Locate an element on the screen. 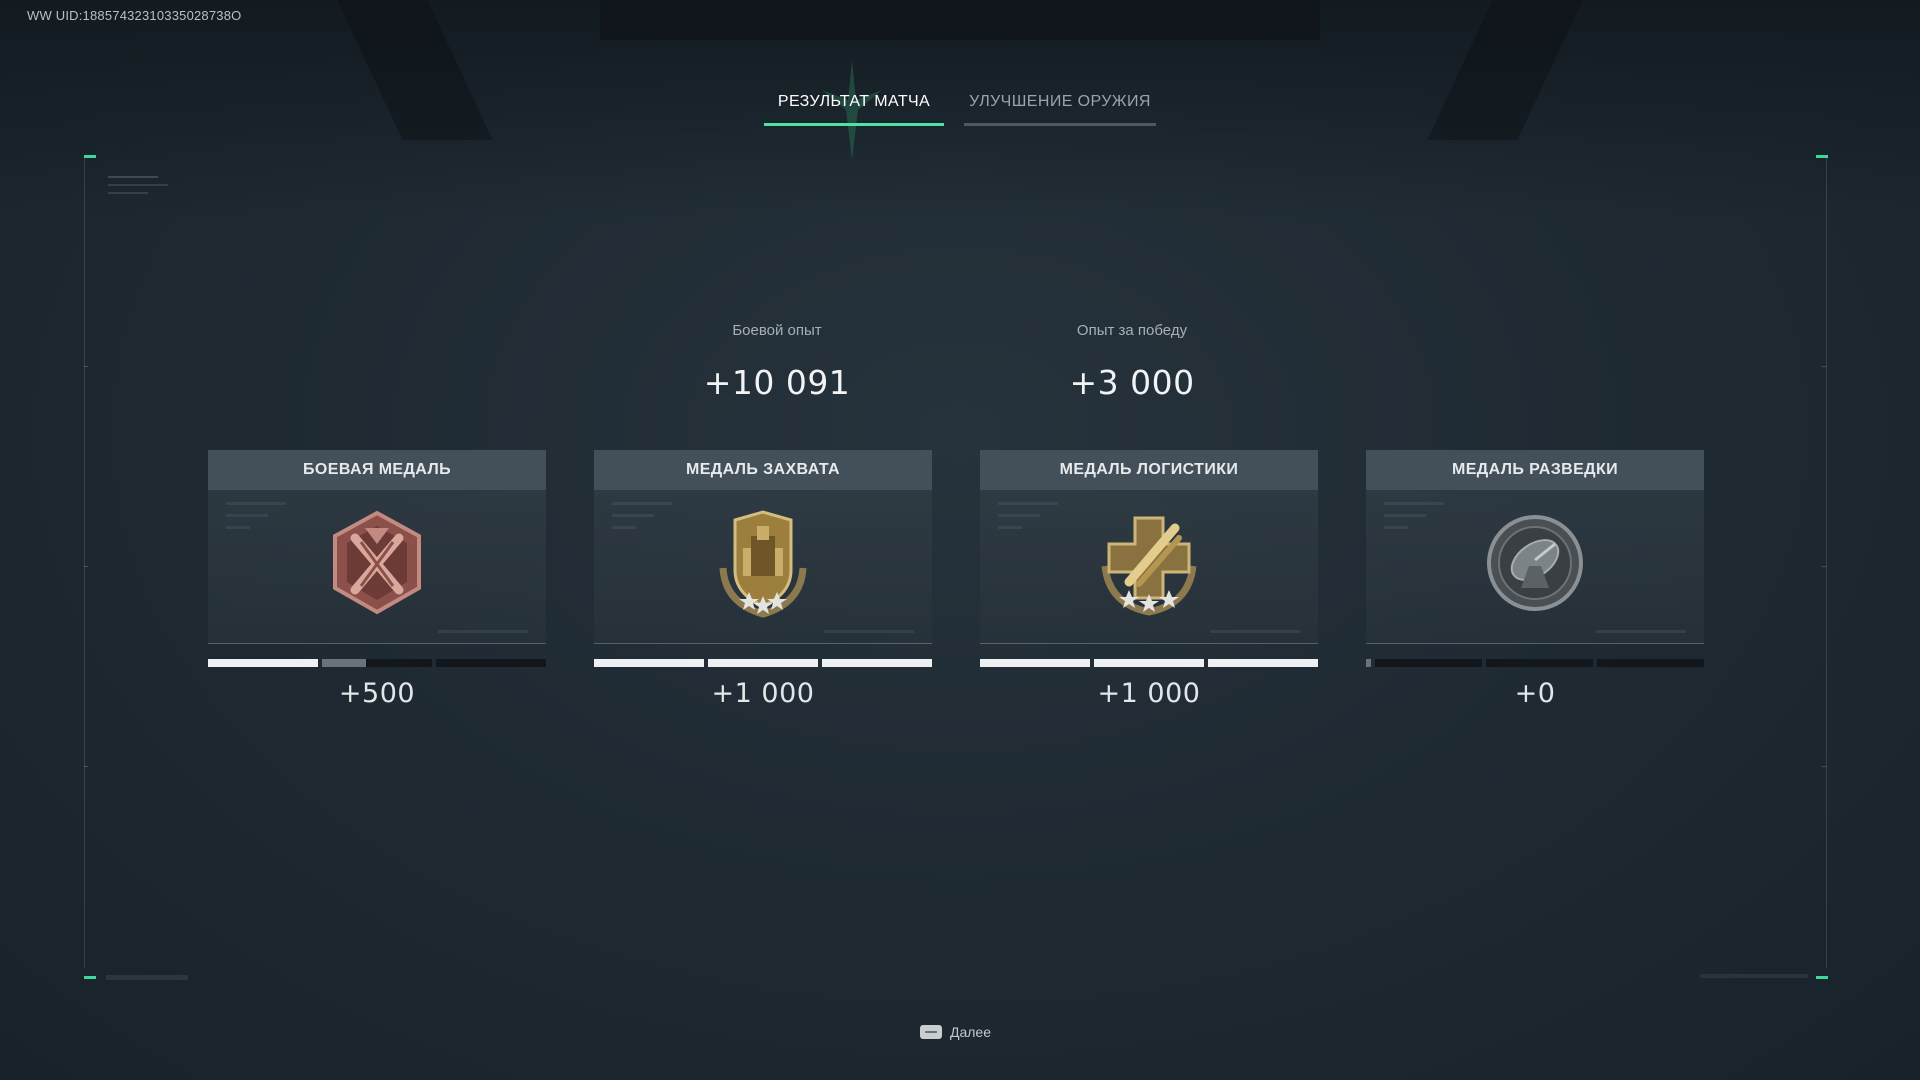 The height and width of the screenshot is (1080, 1920). frame-left-line is located at coordinates (84, 563).